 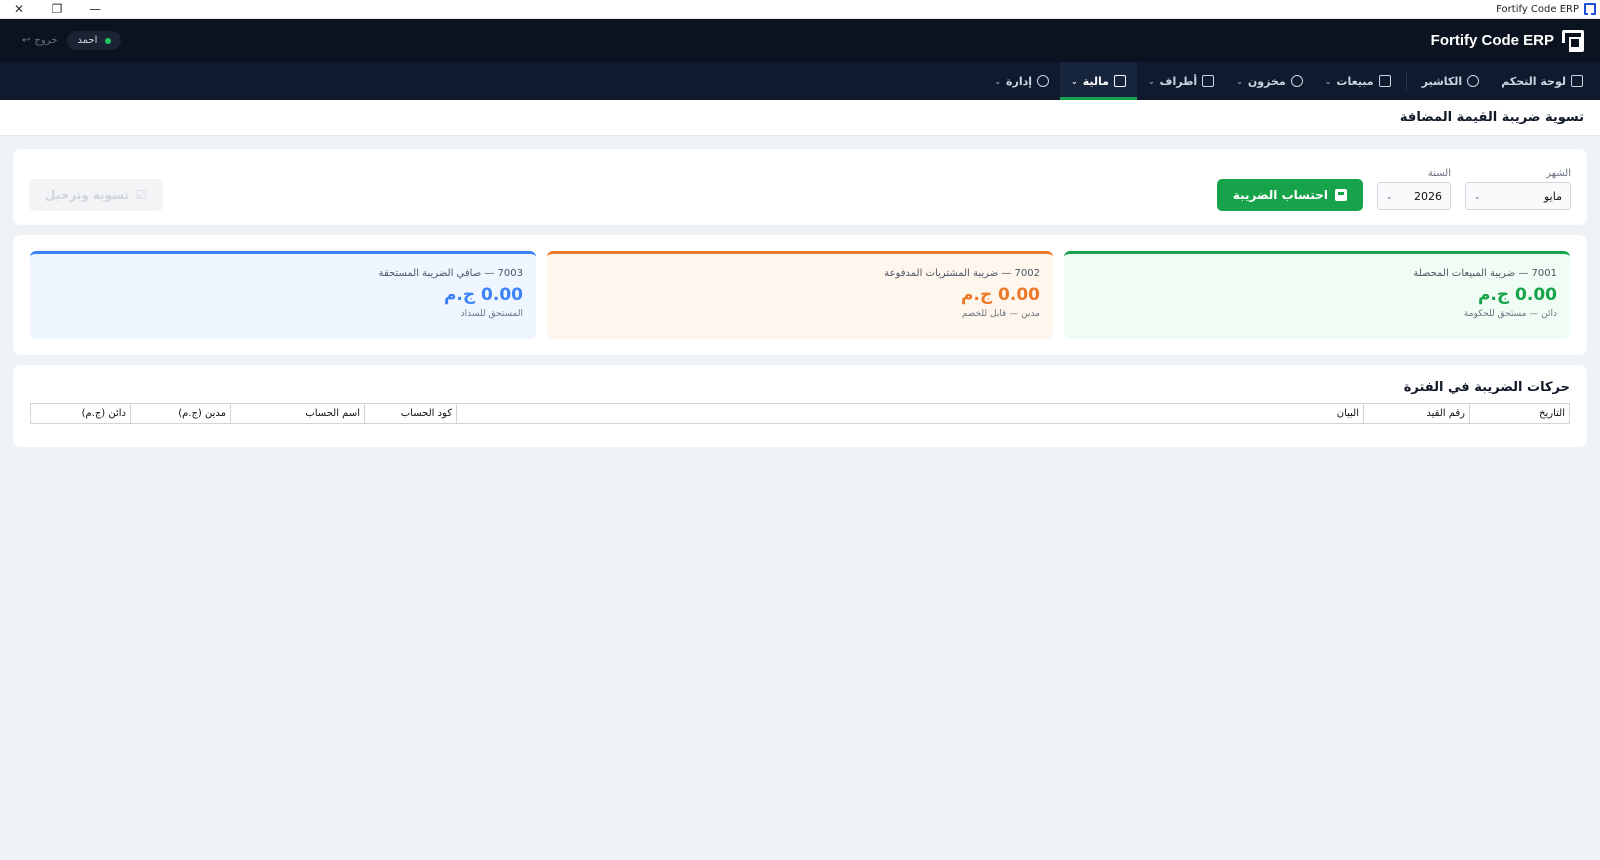 I want to click on restore-icon: ❐, so click(x=57, y=9).